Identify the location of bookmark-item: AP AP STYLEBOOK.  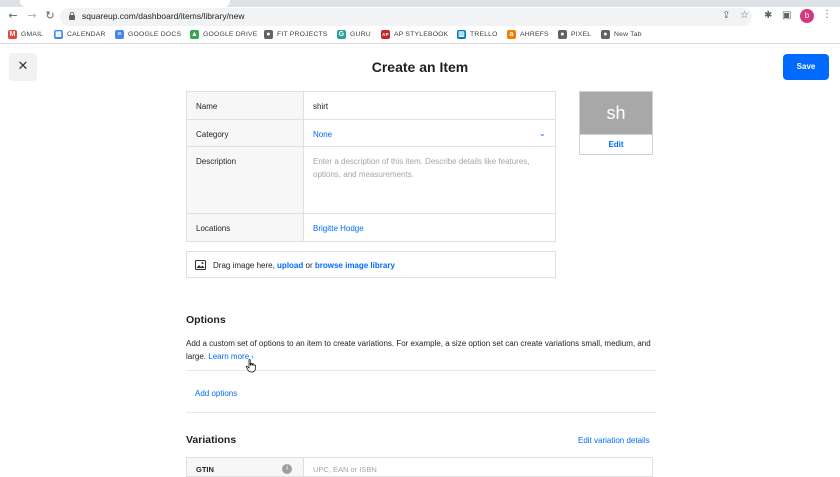
(414, 34).